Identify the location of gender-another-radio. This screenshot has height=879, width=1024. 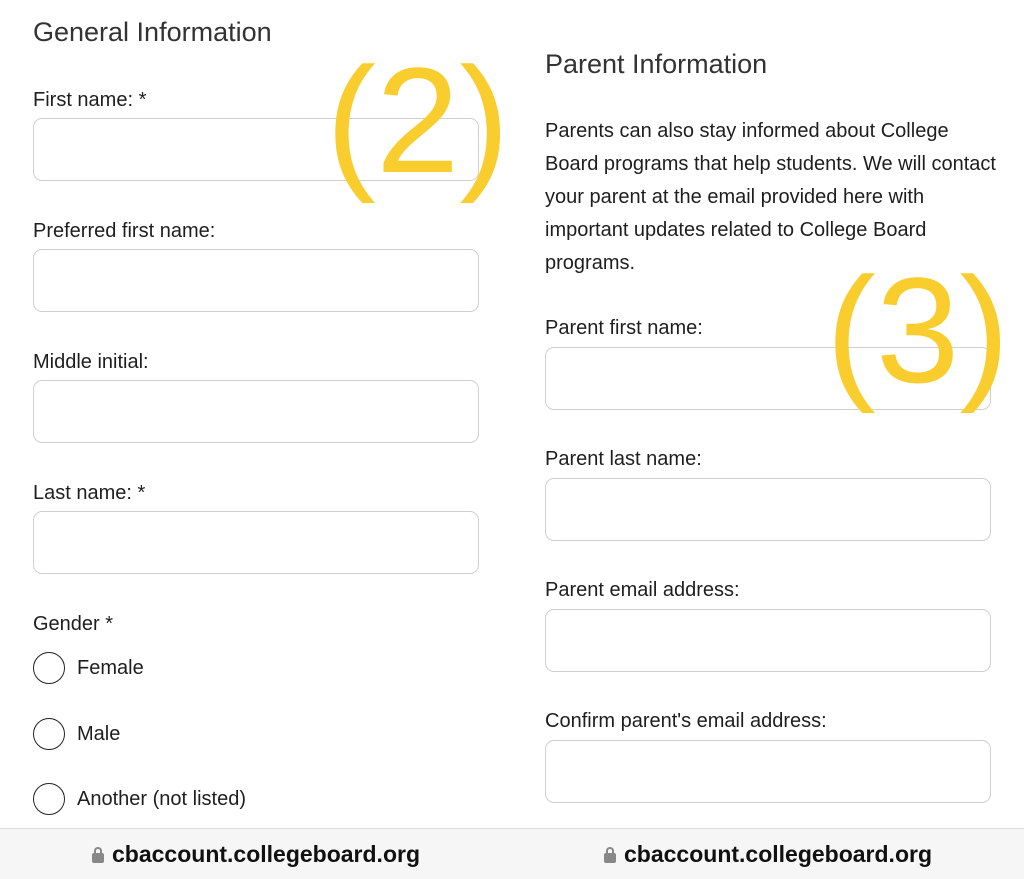
(49, 799).